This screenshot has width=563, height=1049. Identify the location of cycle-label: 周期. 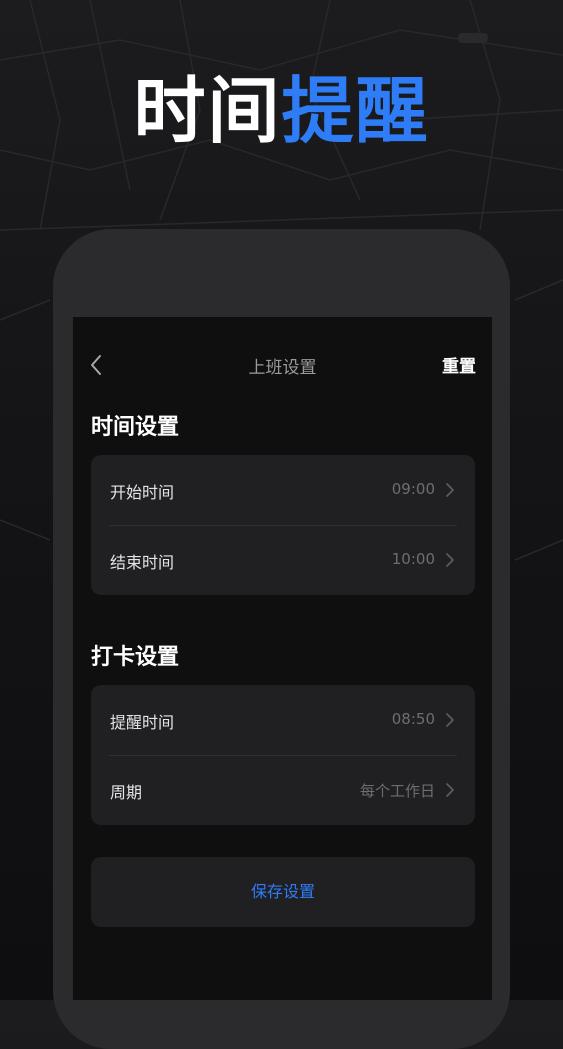
(126, 792).